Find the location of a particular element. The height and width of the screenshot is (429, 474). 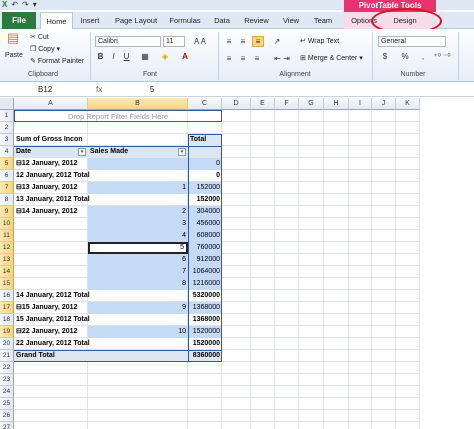

column-header-B: B is located at coordinates (138, 104).